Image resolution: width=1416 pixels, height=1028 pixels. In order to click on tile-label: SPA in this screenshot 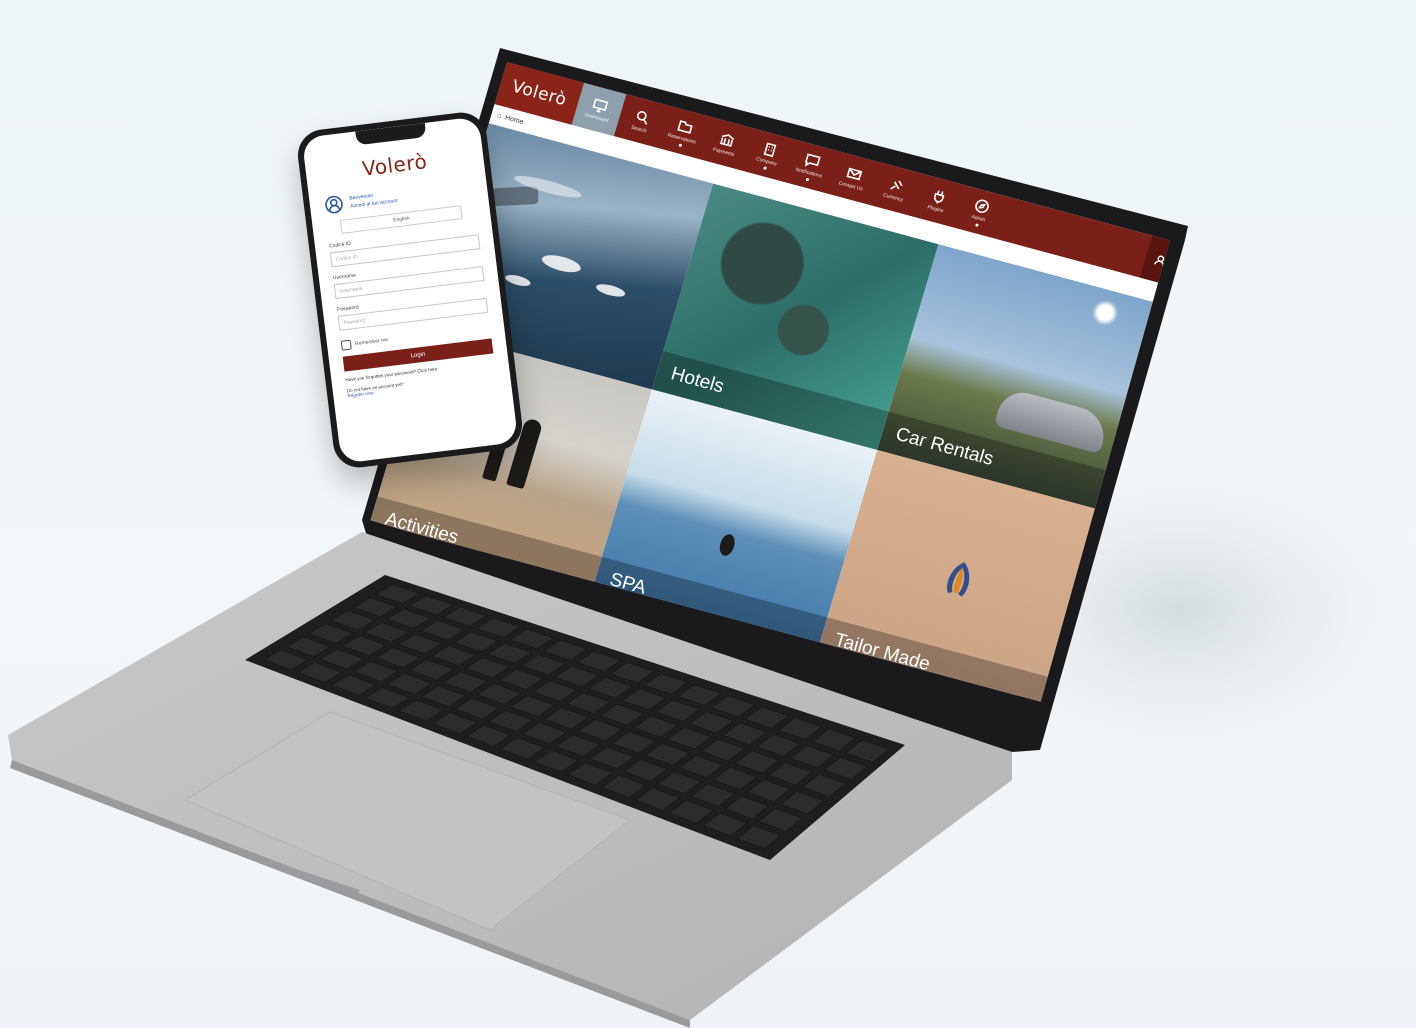, I will do `click(708, 606)`.